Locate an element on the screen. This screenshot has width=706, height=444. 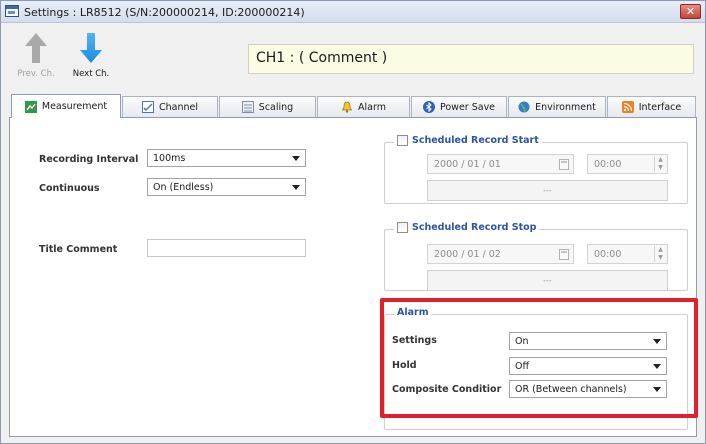
scheduled-start-checkbox is located at coordinates (402, 140).